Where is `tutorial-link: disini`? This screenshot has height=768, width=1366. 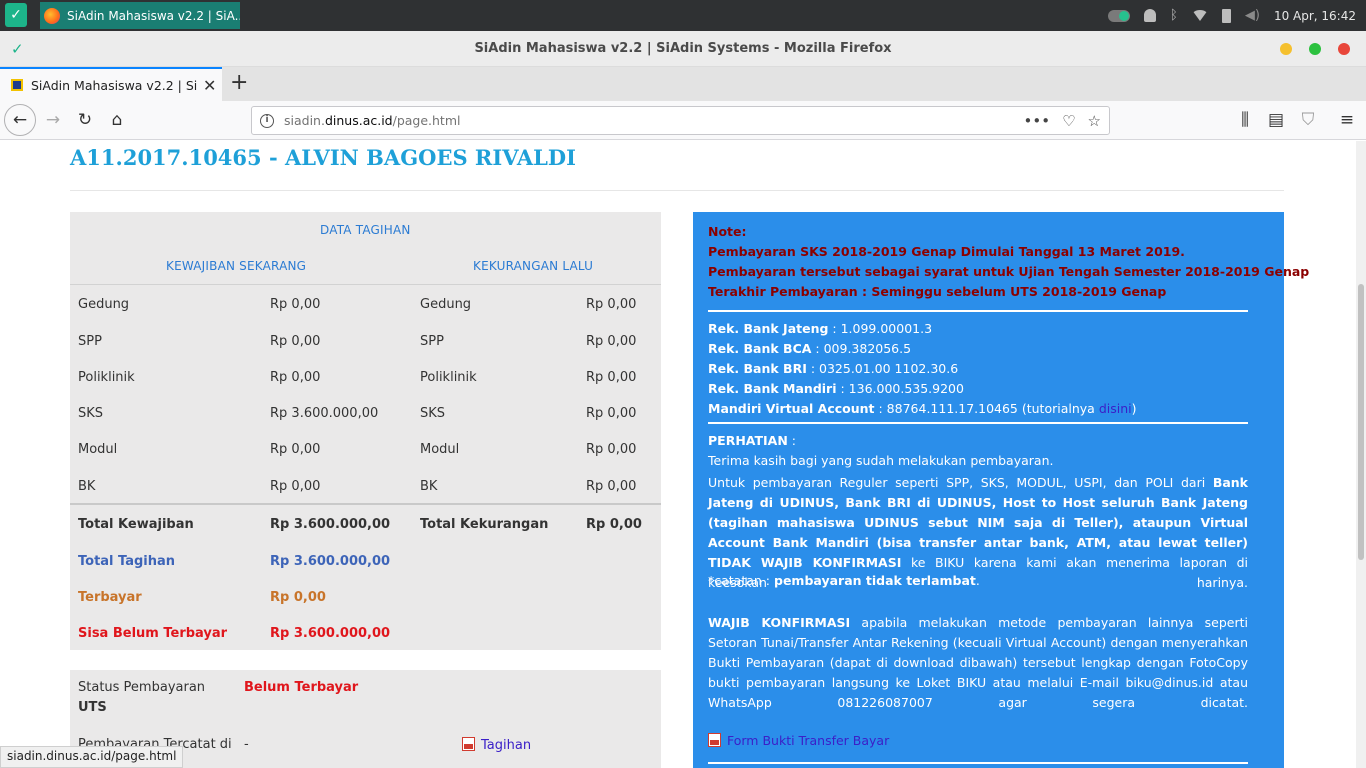
tutorial-link: disini is located at coordinates (1115, 408).